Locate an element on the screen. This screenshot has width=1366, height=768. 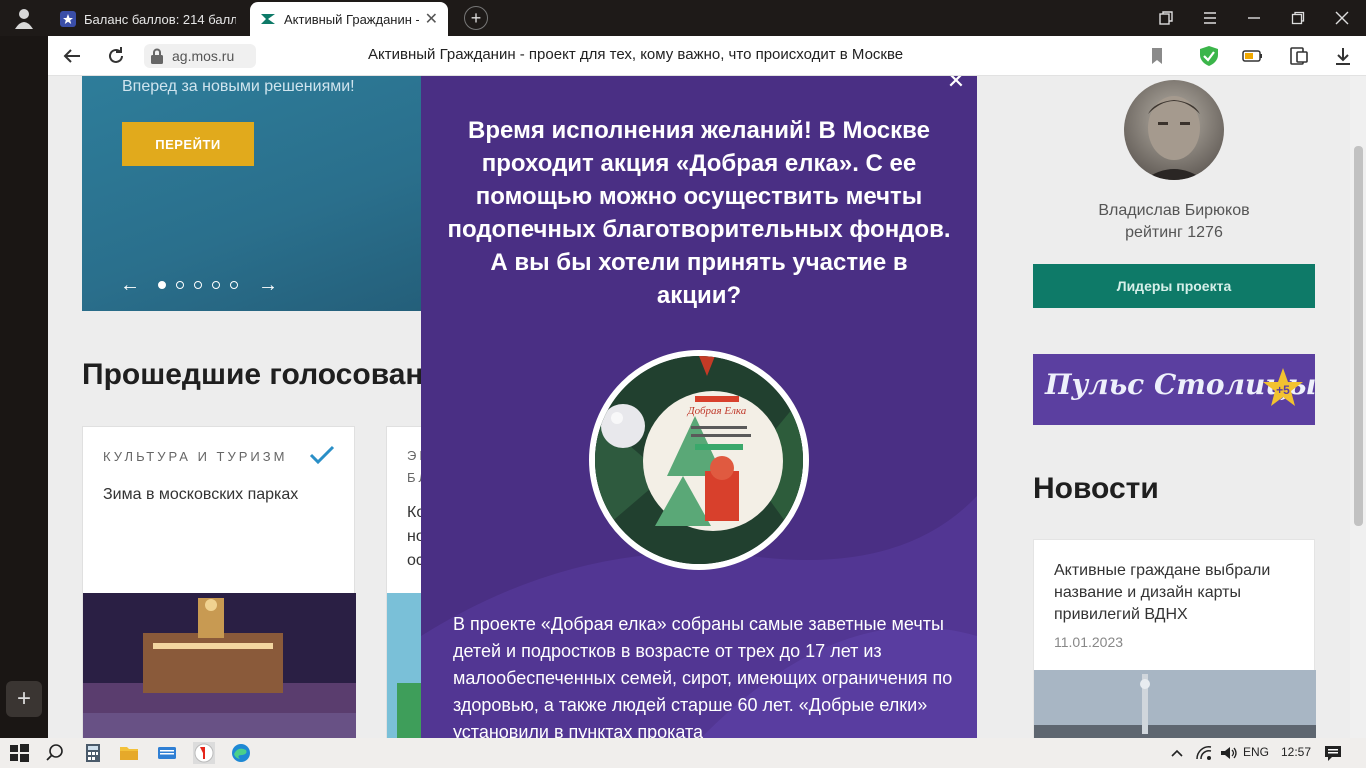
windows-start-icon is located at coordinates (19, 753).